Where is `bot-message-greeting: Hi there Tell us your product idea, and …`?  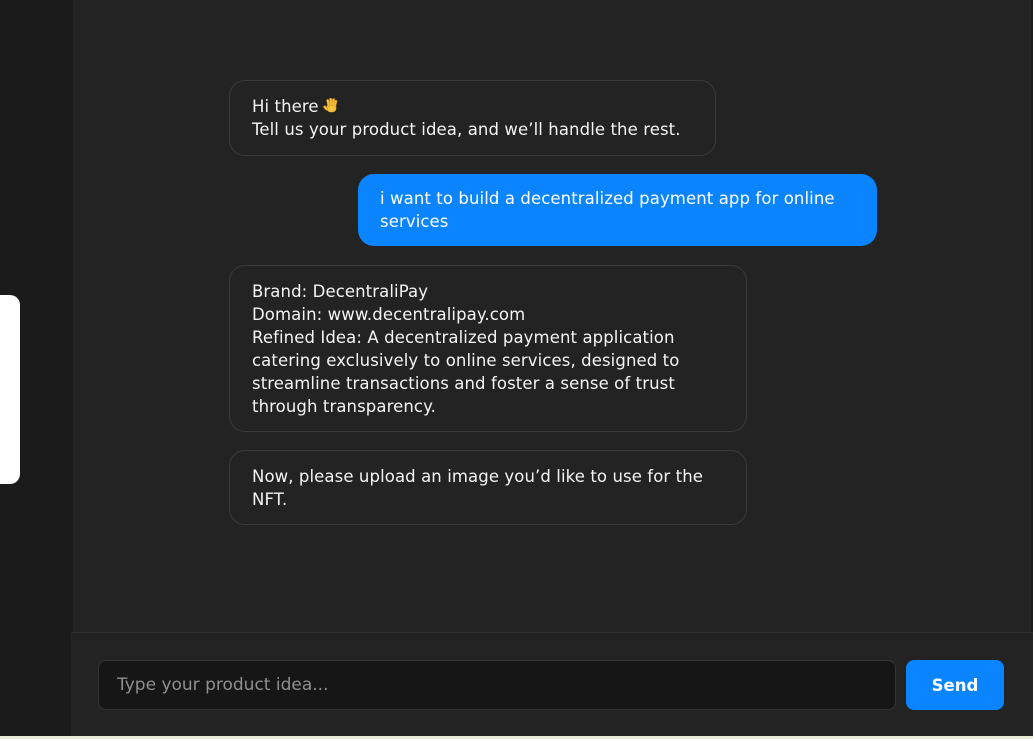 bot-message-greeting: Hi there Tell us your product idea, and … is located at coordinates (472, 118).